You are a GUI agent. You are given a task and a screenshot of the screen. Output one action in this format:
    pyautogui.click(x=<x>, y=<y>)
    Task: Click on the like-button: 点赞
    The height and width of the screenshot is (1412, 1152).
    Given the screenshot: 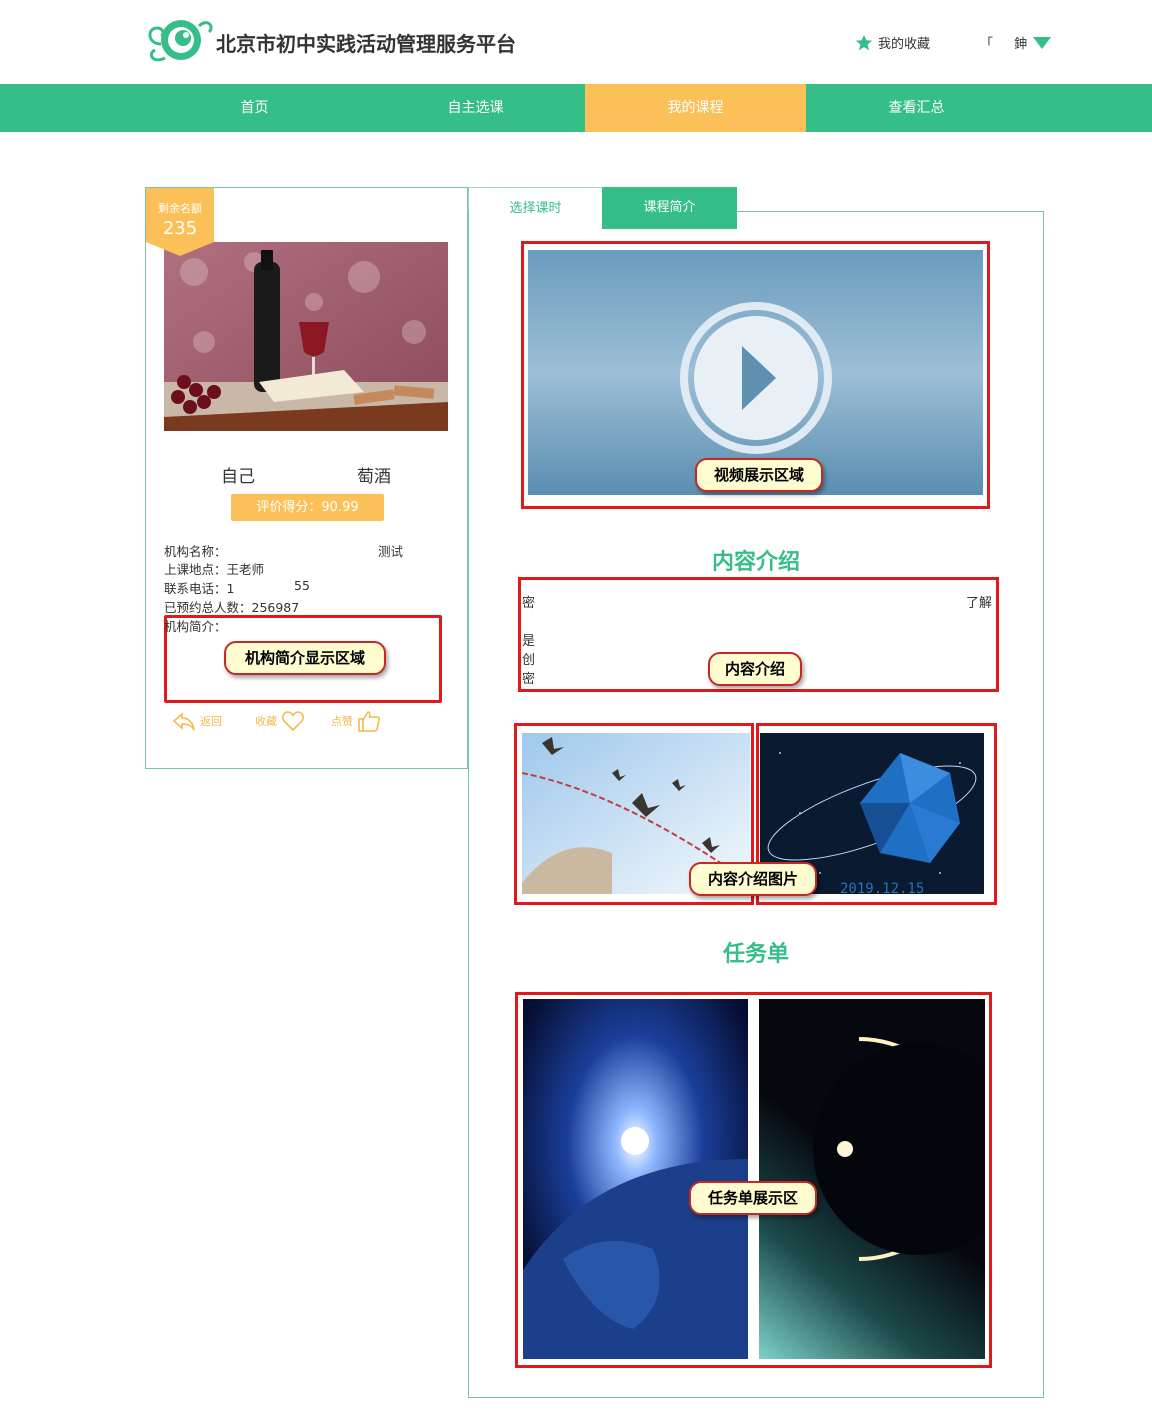 What is the action you would take?
    pyautogui.click(x=356, y=721)
    